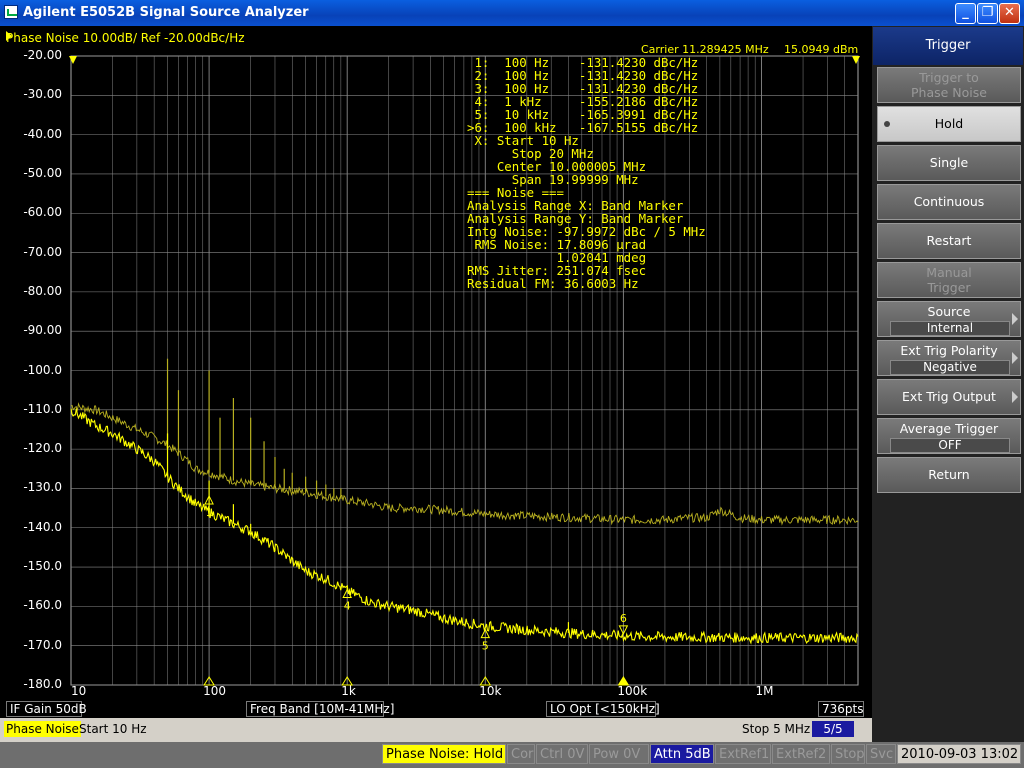 This screenshot has height=768, width=1024. I want to click on single-label: Single, so click(949, 162).